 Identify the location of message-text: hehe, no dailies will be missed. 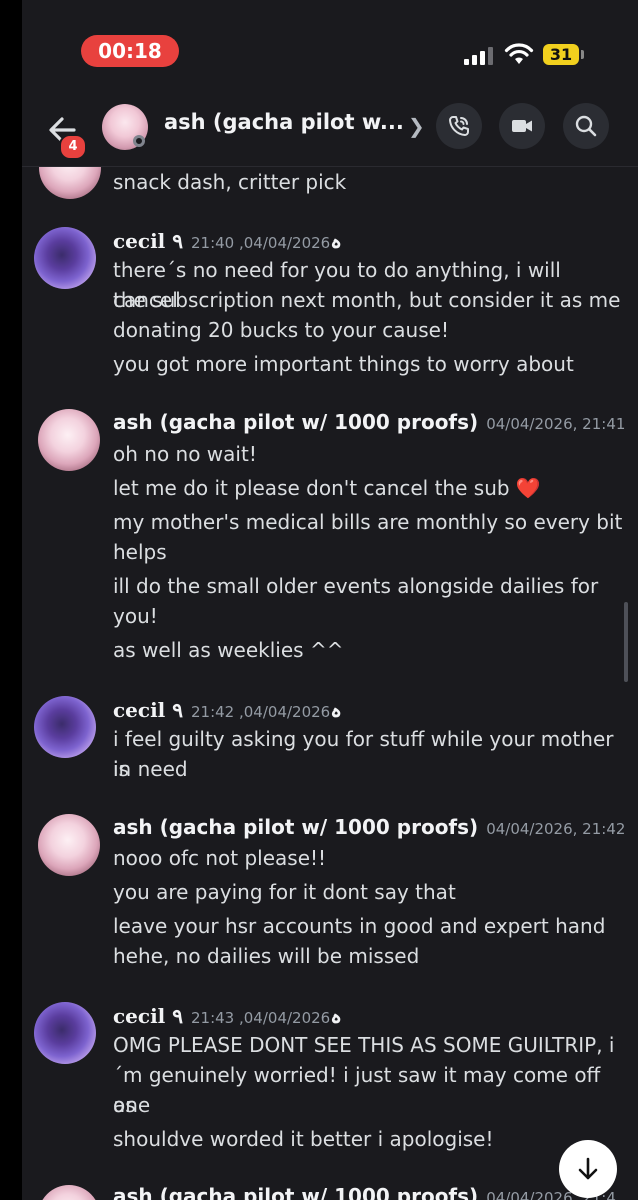
(266, 956).